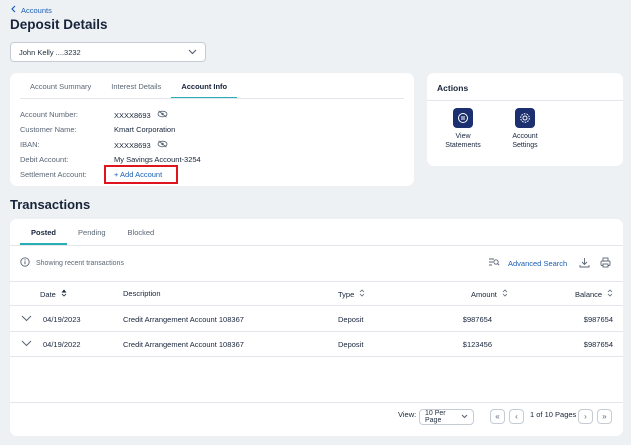  Describe the element at coordinates (463, 129) in the screenshot. I see `view-statements-button: View Statements` at that location.